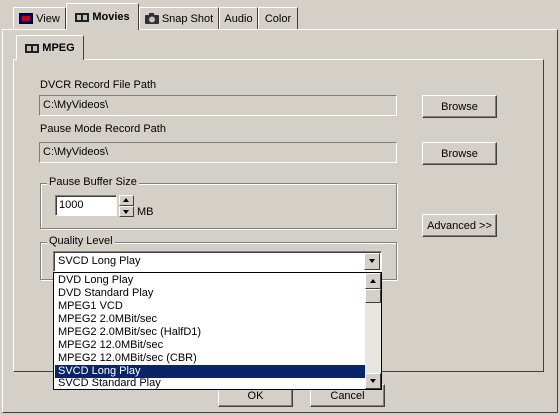 This screenshot has height=415, width=560. I want to click on tab-snap-shot: Snap Shot, so click(179, 18).